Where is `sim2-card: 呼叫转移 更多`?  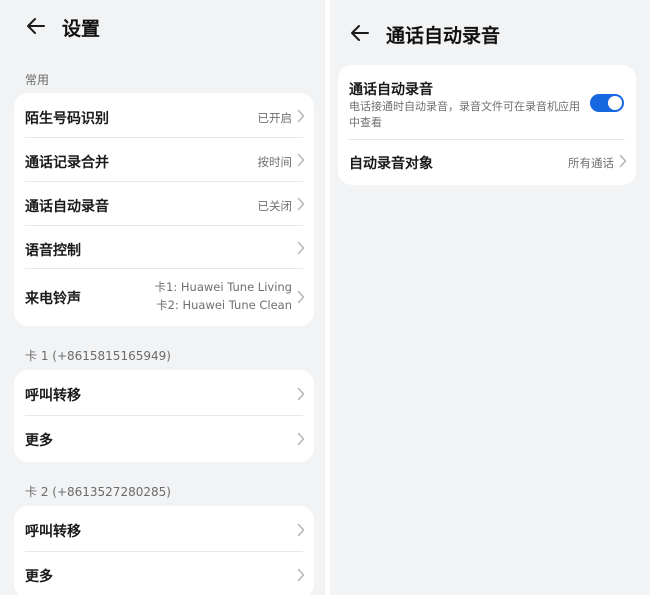 sim2-card: 呼叫转移 更多 is located at coordinates (164, 552).